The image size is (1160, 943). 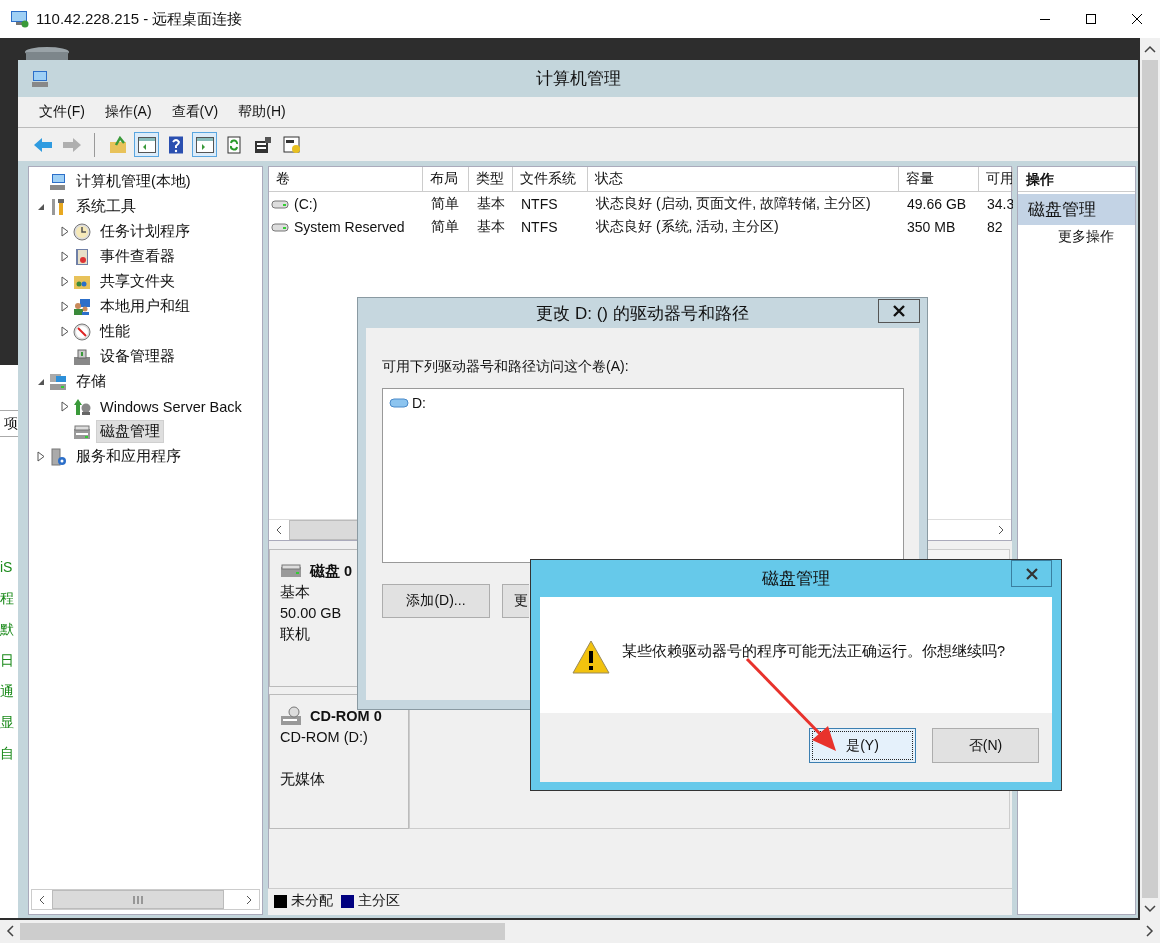 What do you see at coordinates (7, 660) in the screenshot?
I see `desktop-text: 日` at bounding box center [7, 660].